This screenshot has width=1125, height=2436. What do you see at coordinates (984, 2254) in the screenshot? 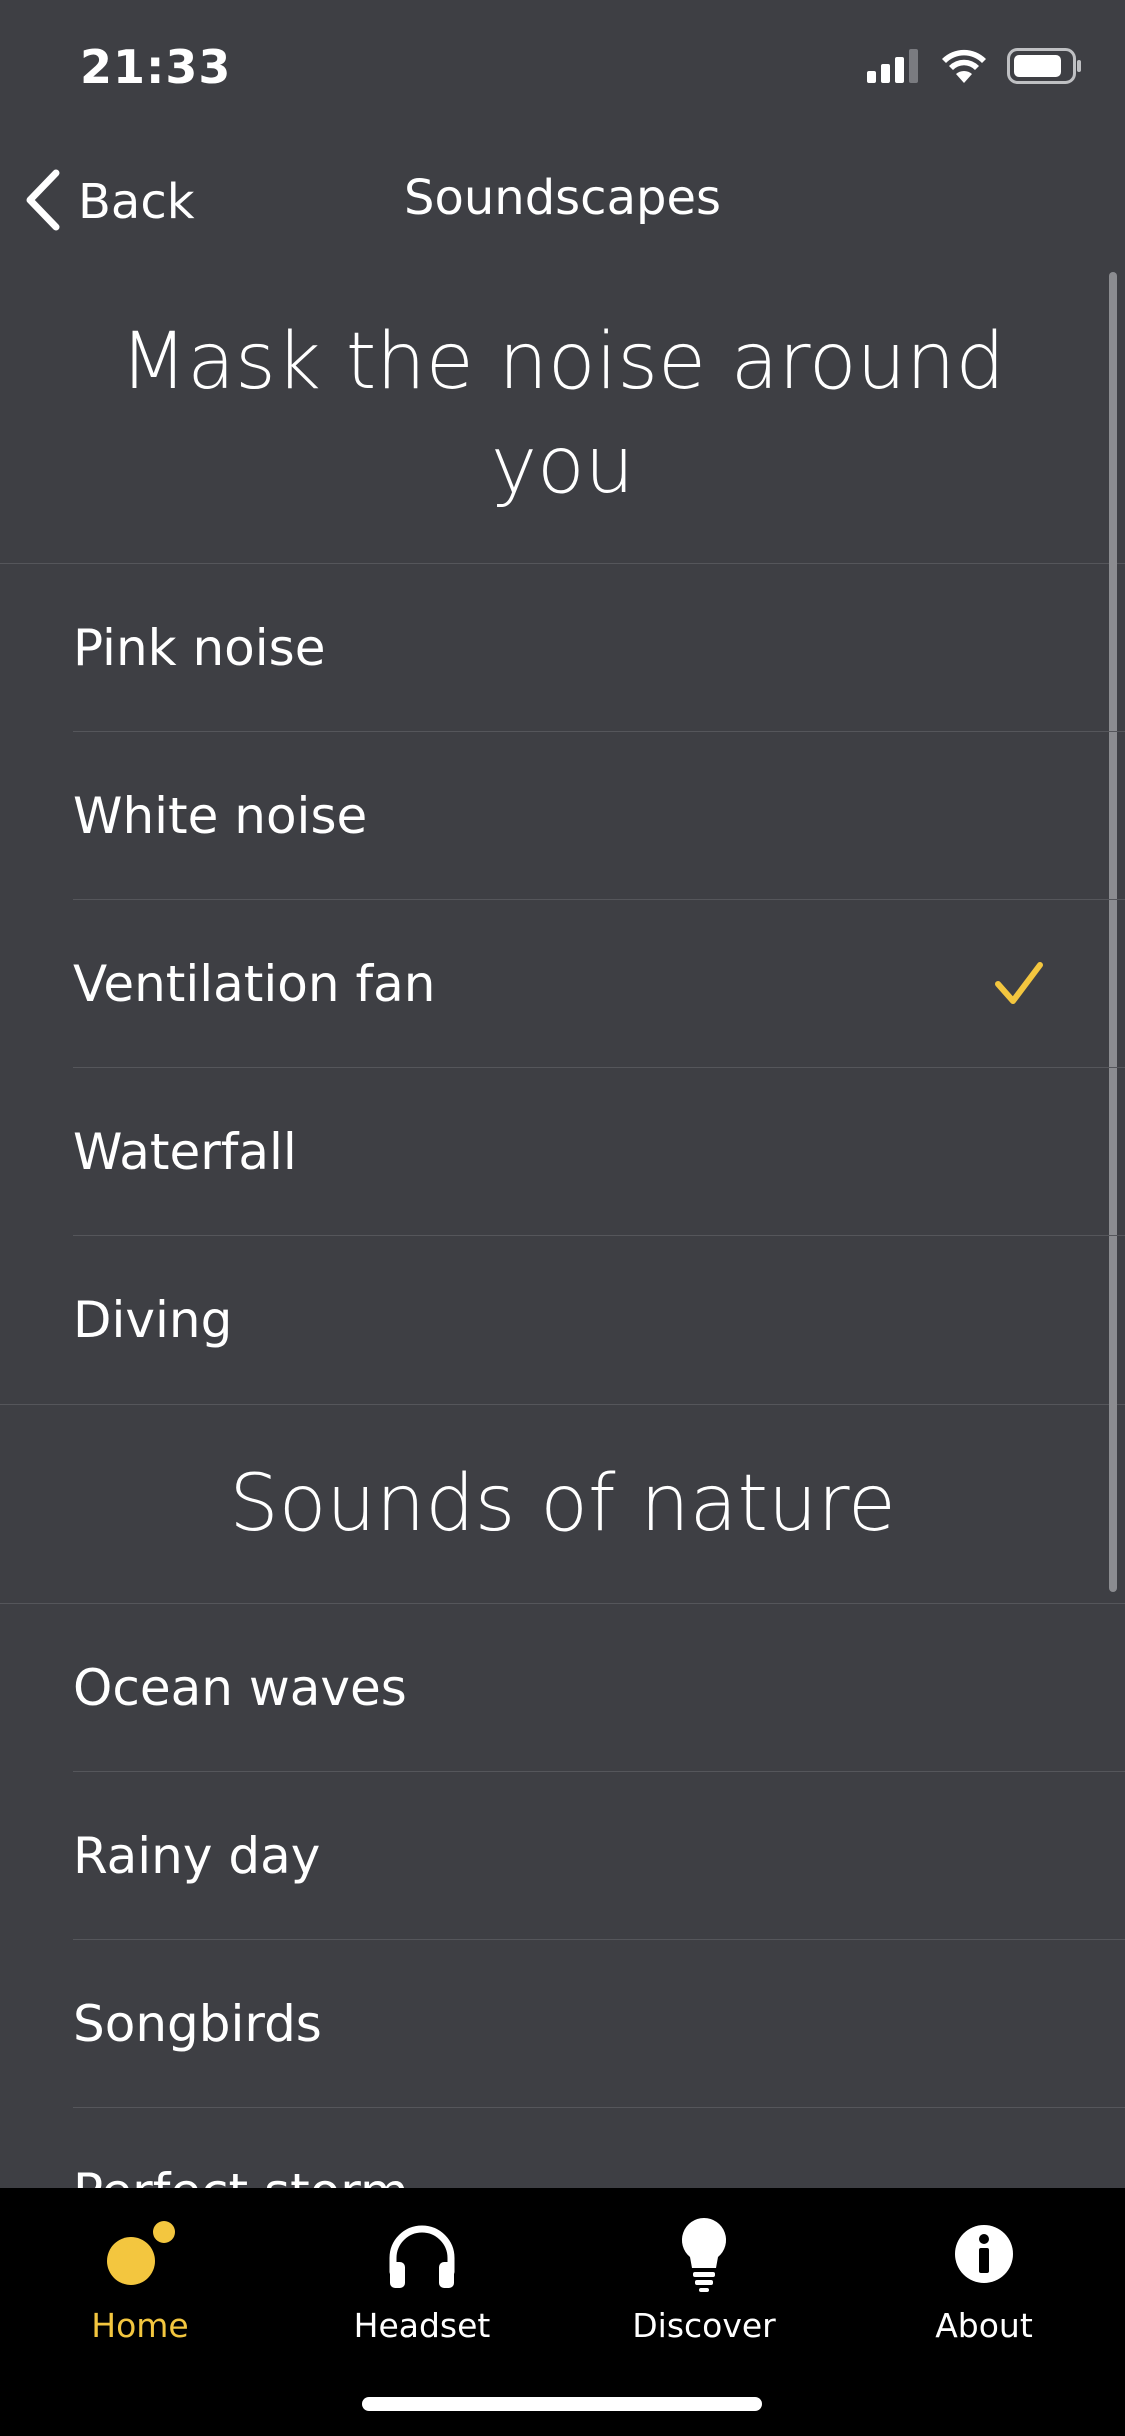
I see `info-icon` at bounding box center [984, 2254].